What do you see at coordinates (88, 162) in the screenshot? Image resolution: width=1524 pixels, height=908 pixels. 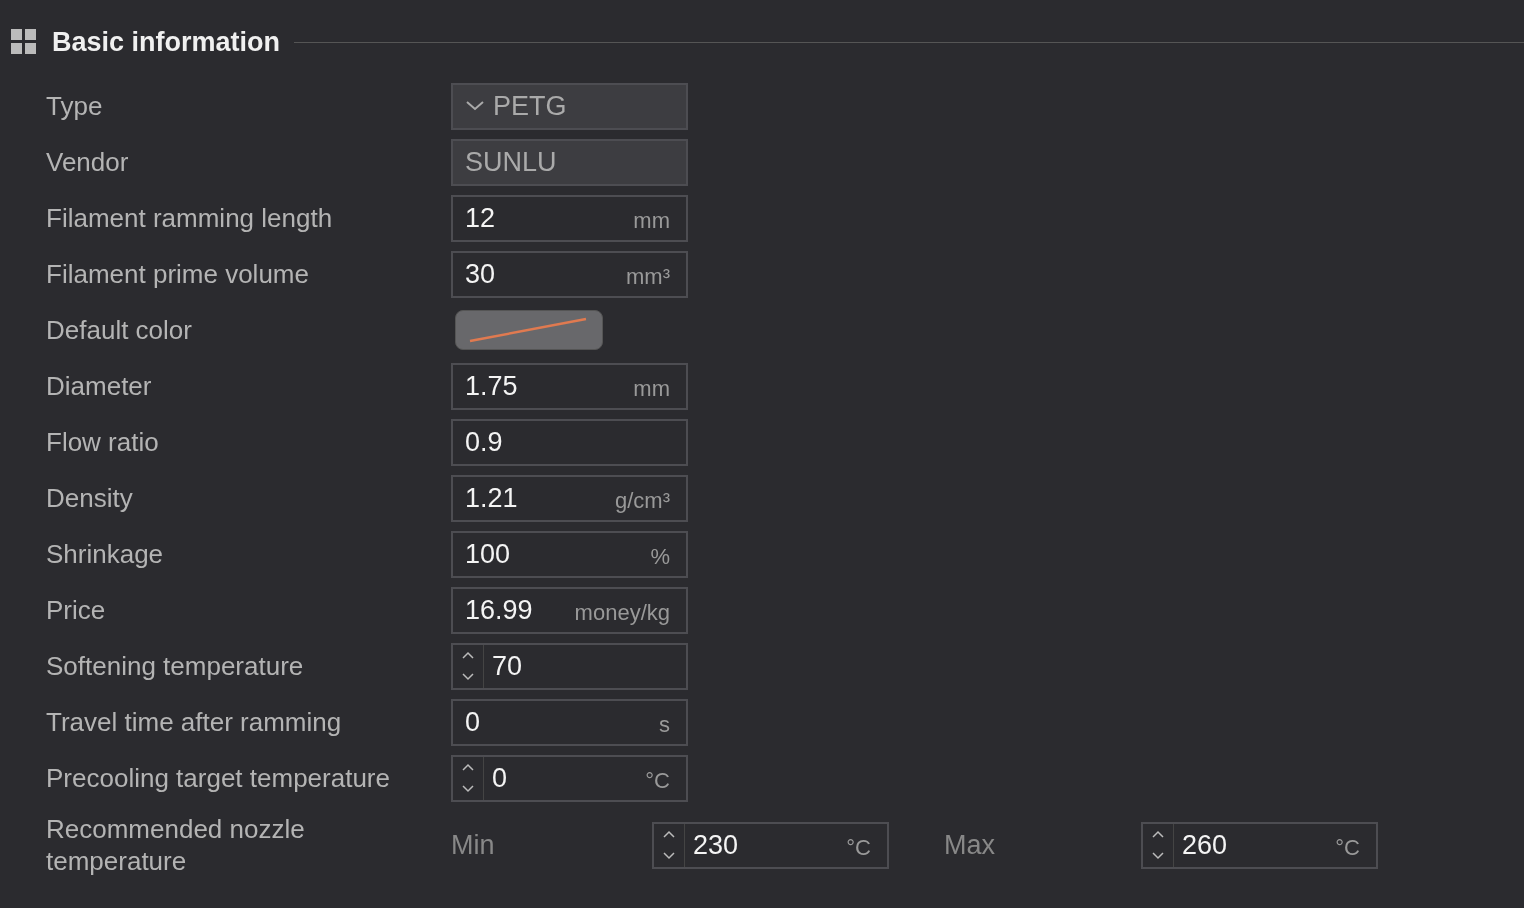 I see `field-label: Vendor` at bounding box center [88, 162].